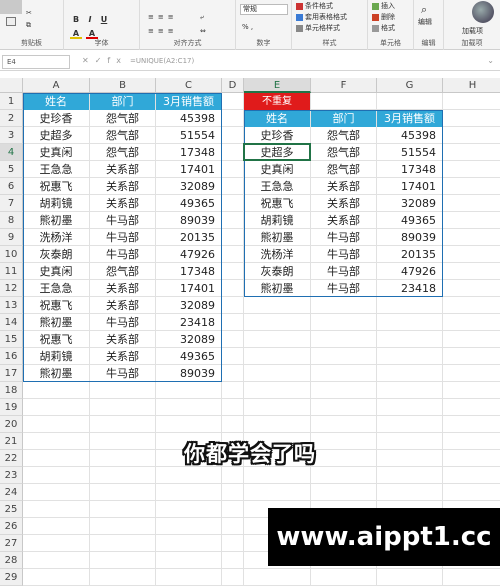 This screenshot has width=500, height=586. Describe the element at coordinates (11, 169) in the screenshot. I see `row-header-5: 5` at that location.